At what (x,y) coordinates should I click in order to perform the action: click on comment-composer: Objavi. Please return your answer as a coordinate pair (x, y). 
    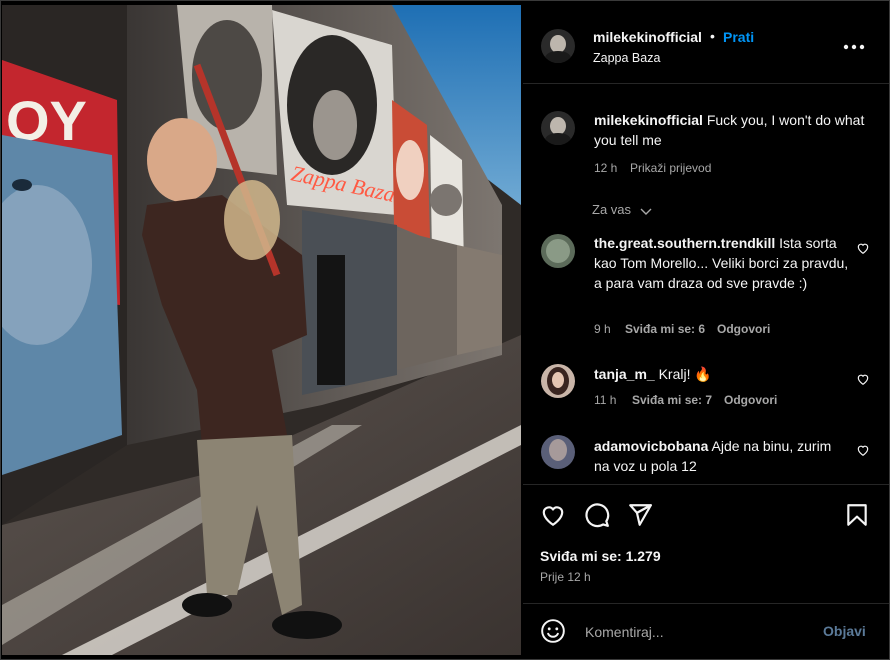
    Looking at the image, I should click on (706, 630).